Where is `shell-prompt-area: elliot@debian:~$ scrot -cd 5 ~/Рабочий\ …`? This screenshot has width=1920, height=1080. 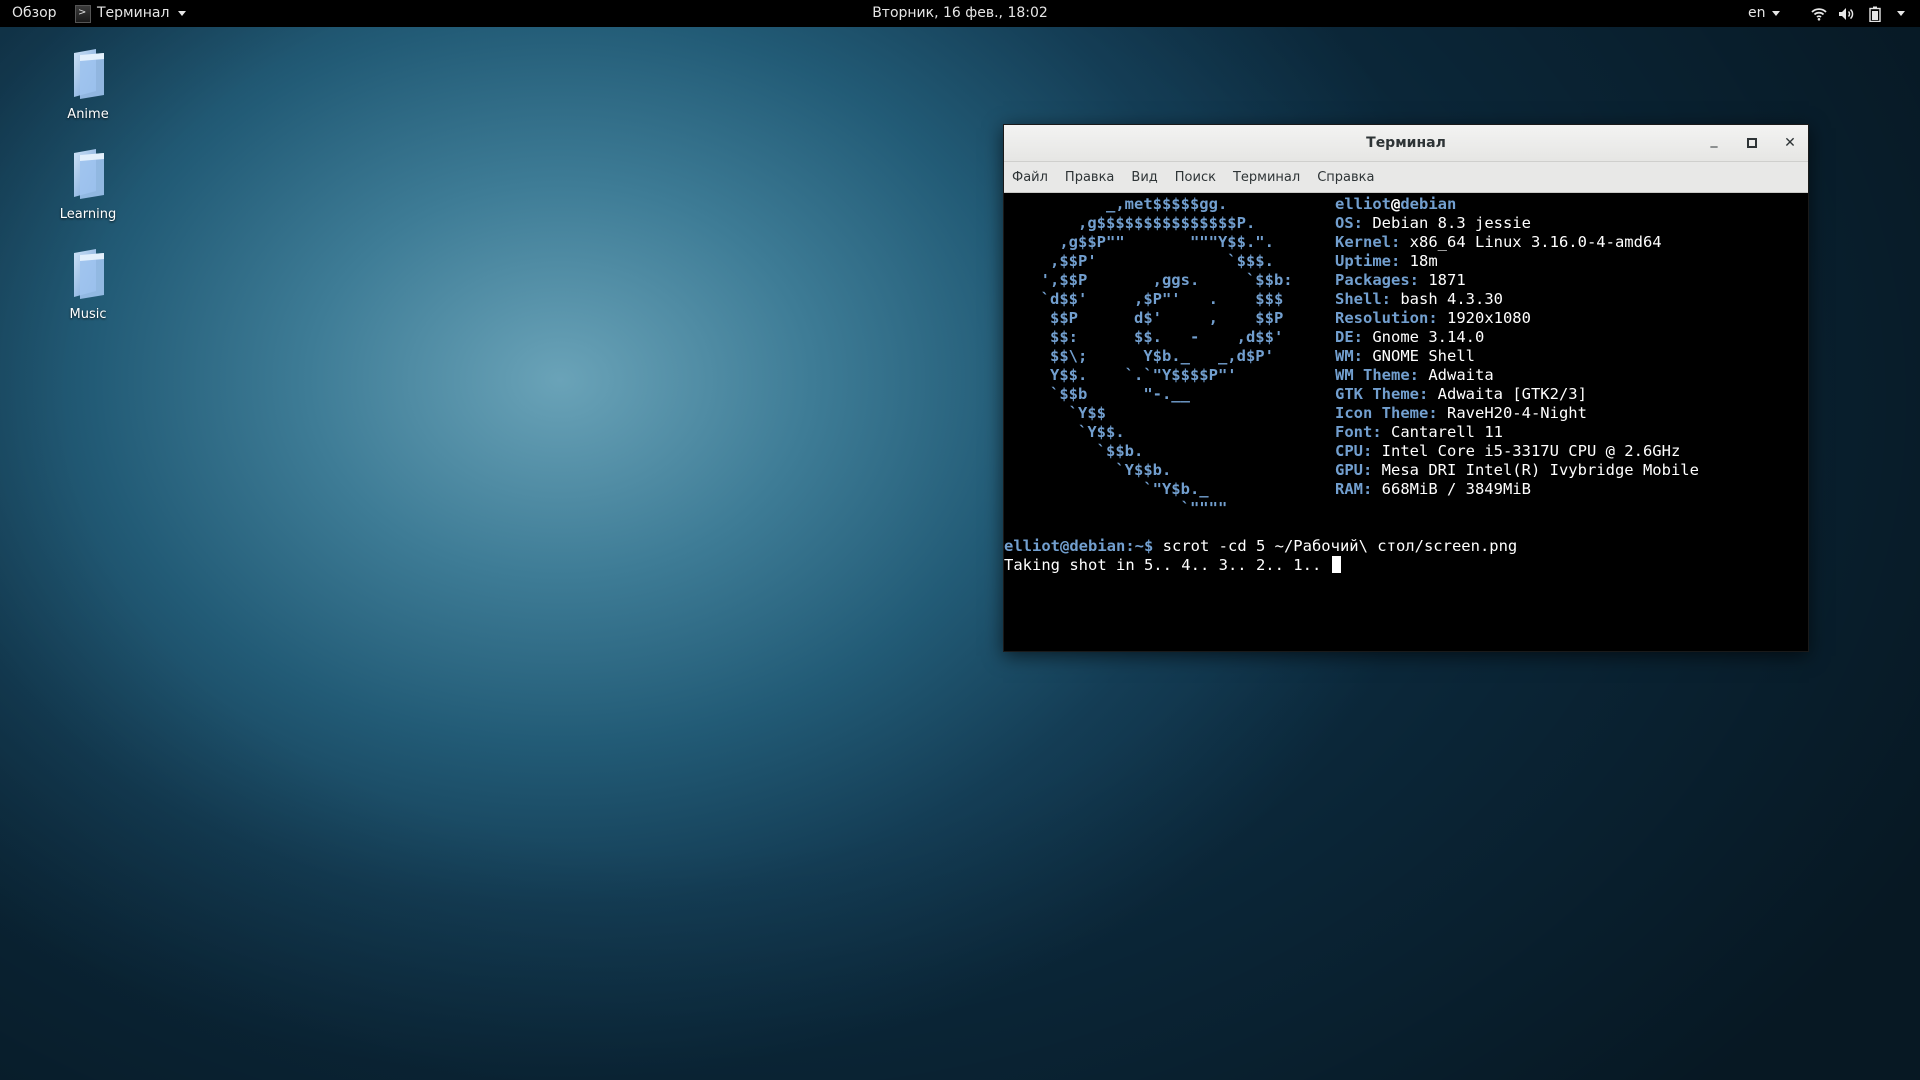 shell-prompt-area: elliot@debian:~$ scrot -cd 5 ~/Рабочий\ … is located at coordinates (1260, 556).